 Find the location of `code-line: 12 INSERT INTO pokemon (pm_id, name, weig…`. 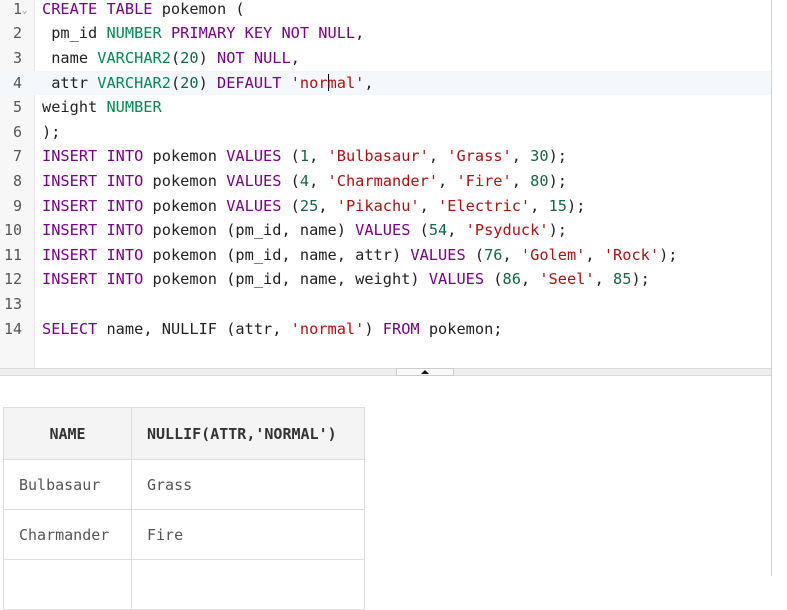

code-line: 12 INSERT INTO pokemon (pm_id, name, weig… is located at coordinates (385, 279).